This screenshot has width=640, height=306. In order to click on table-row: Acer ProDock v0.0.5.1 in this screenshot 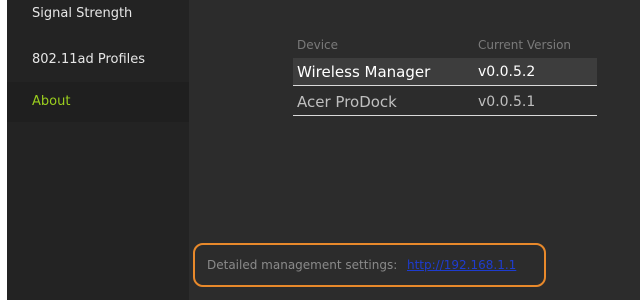, I will do `click(445, 102)`.